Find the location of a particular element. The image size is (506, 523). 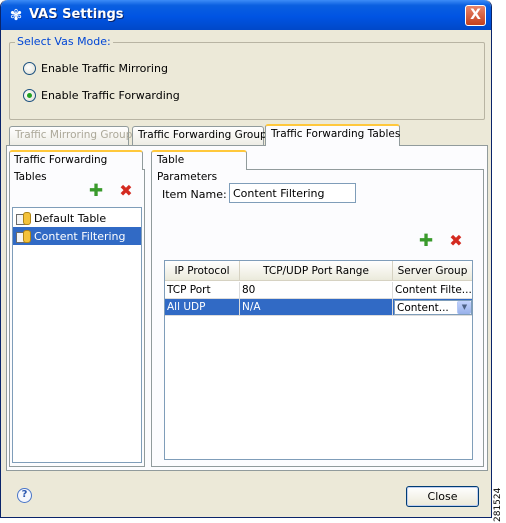

list-item-default-table: Default Table is located at coordinates (77, 218).